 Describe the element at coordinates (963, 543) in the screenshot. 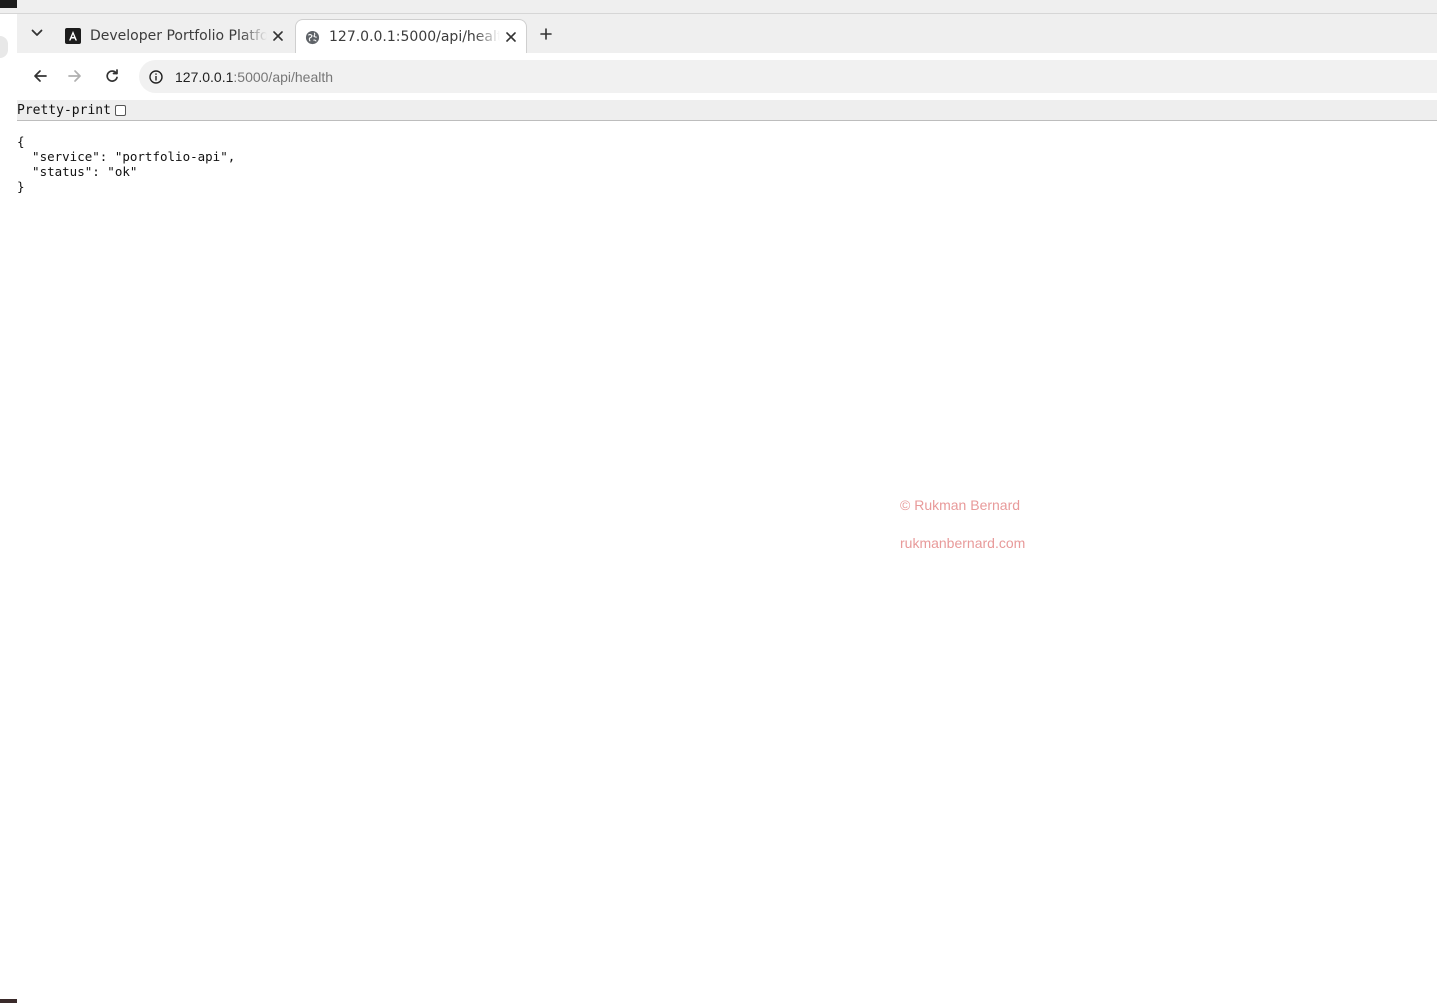

I see `watermark-site: rukmanbernard.com` at that location.